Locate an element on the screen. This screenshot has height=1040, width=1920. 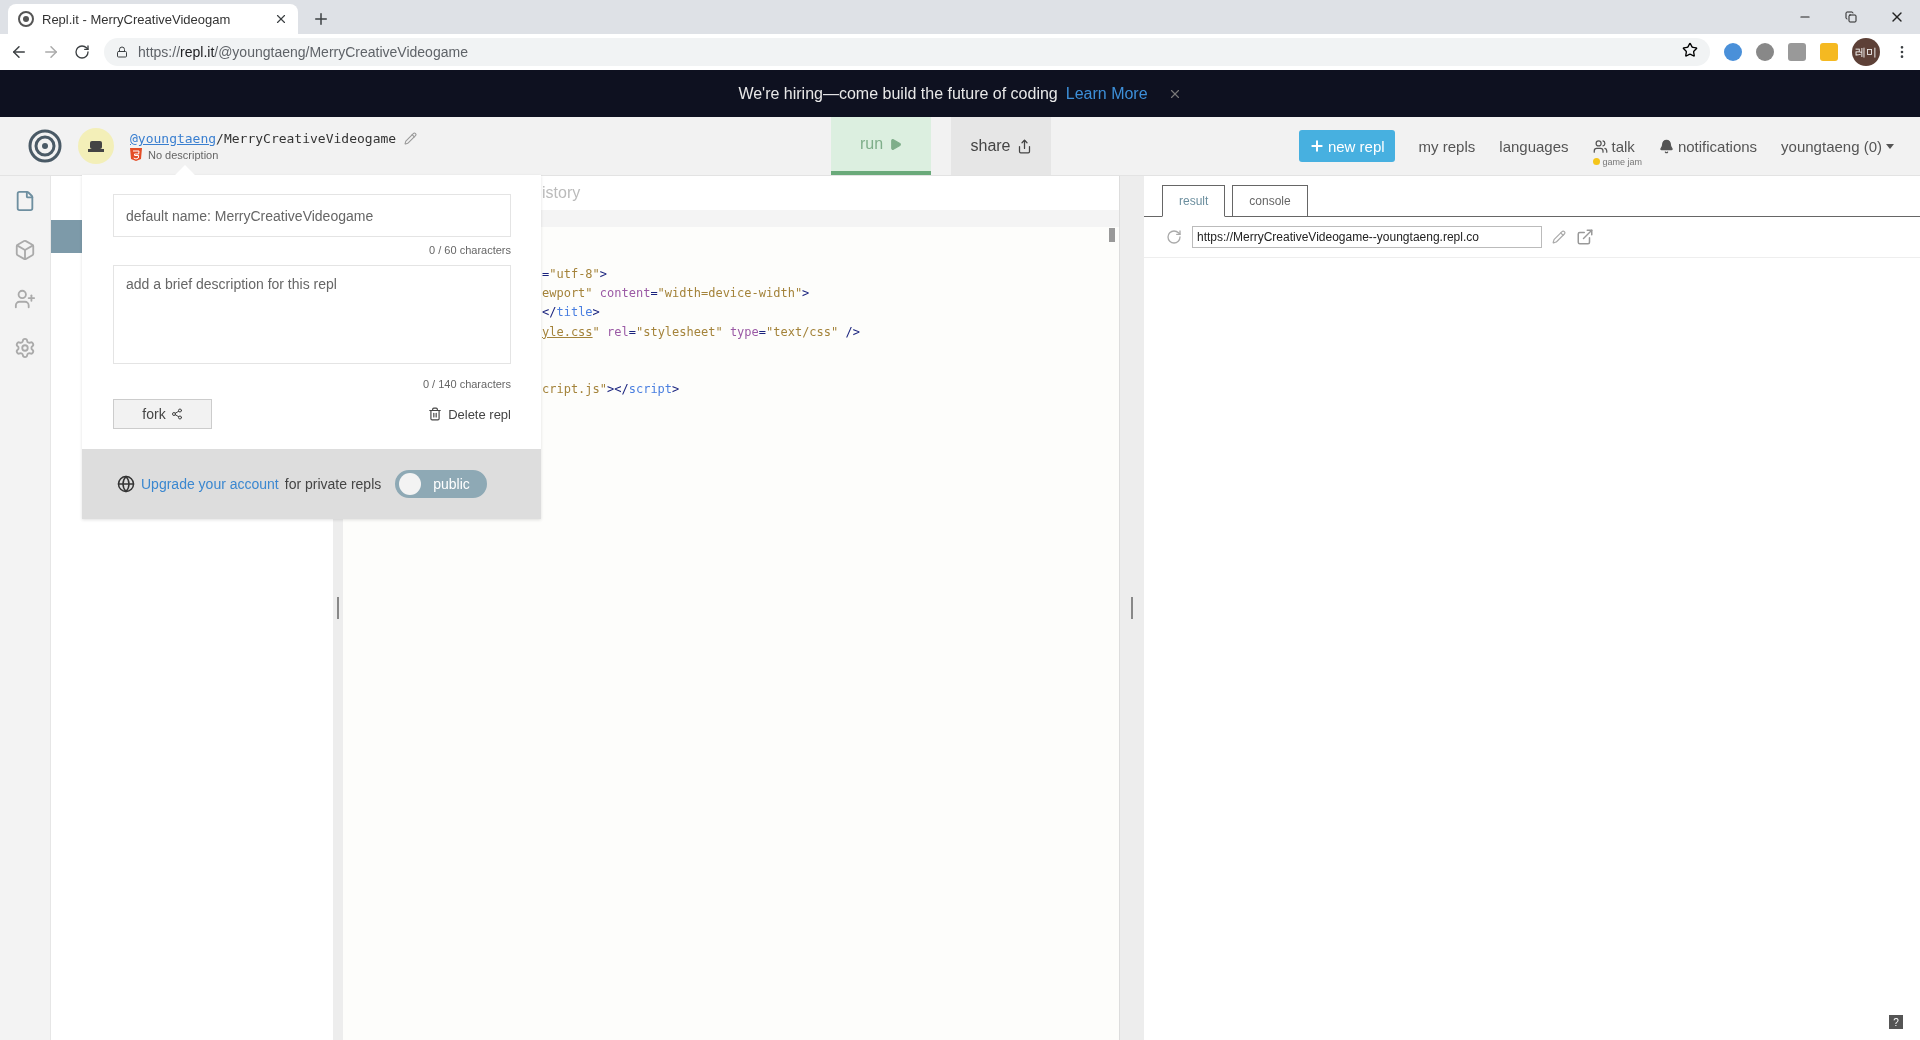
banner-text: We're hiring—come build the future of coding is located at coordinates (898, 93).